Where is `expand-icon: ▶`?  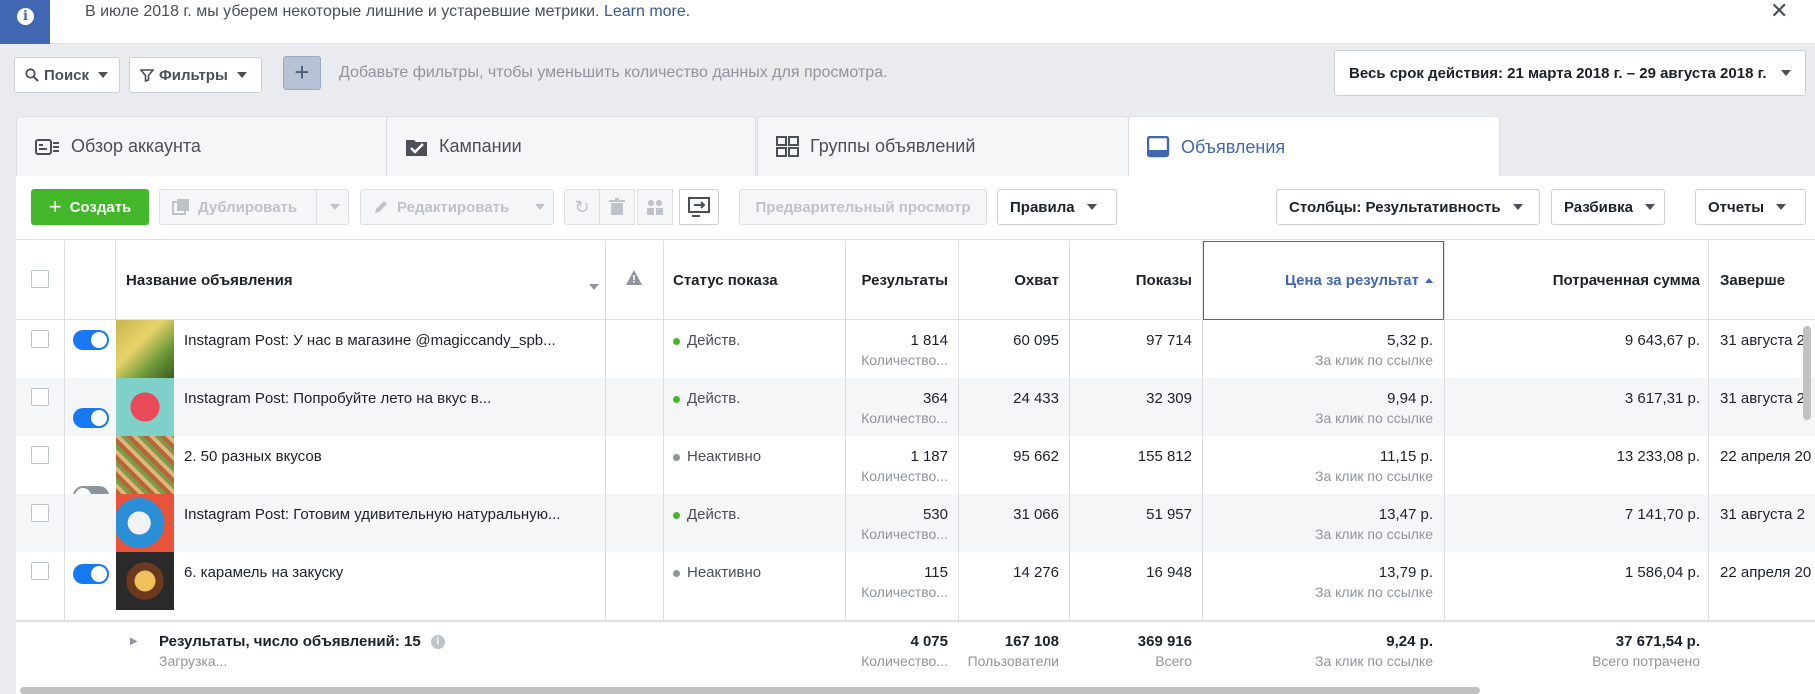
expand-icon: ▶ is located at coordinates (134, 641).